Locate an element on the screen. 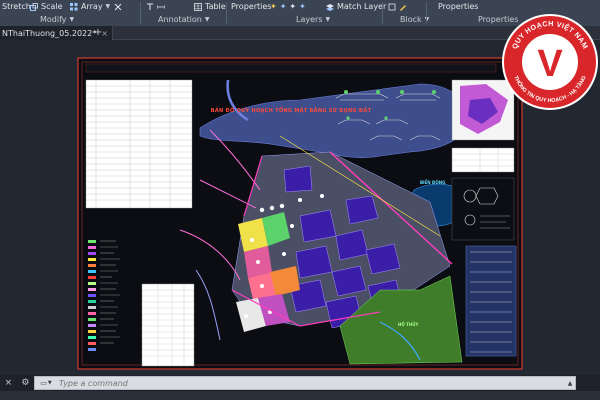 The width and height of the screenshot is (600, 400). landuse-table is located at coordinates (139, 144).